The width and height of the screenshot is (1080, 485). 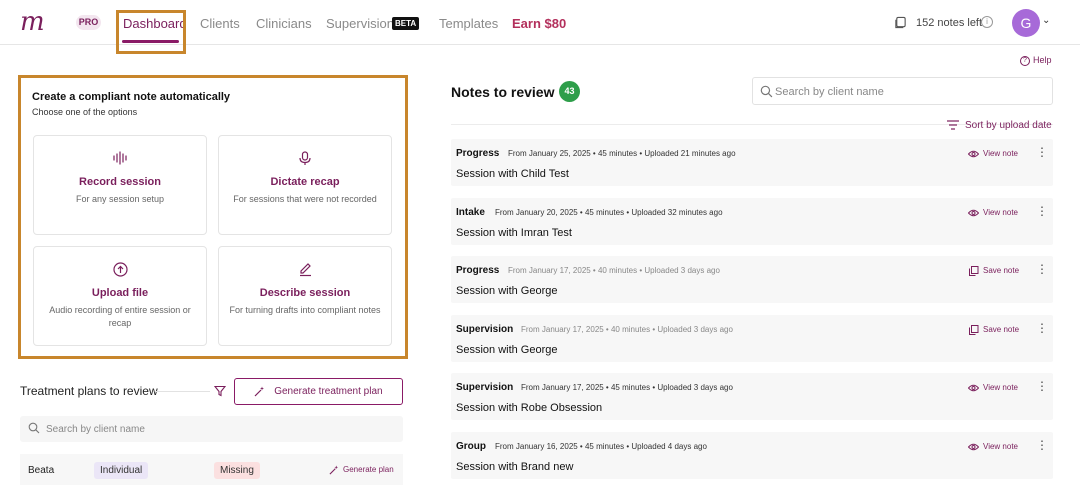 I want to click on notes-count-badge: 43, so click(x=569, y=91).